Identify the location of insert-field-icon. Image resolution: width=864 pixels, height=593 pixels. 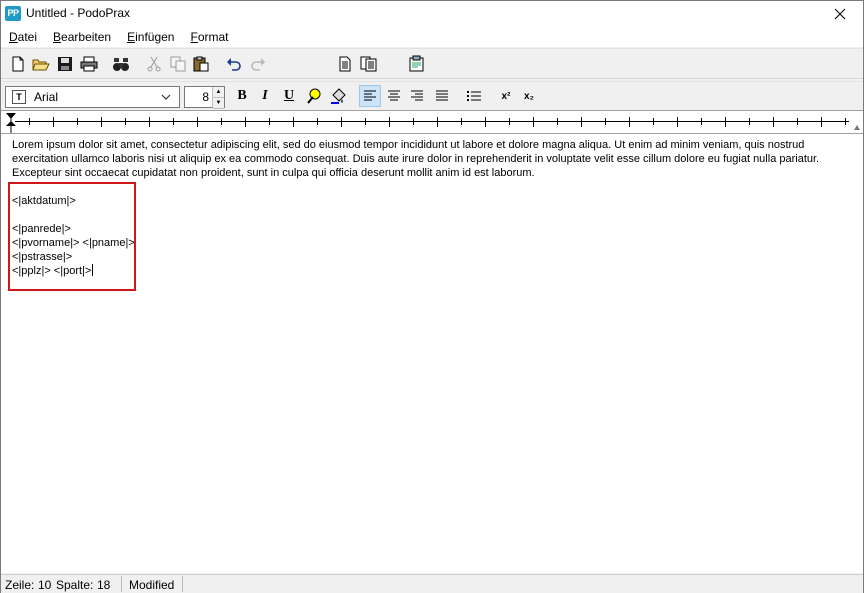
(416, 63).